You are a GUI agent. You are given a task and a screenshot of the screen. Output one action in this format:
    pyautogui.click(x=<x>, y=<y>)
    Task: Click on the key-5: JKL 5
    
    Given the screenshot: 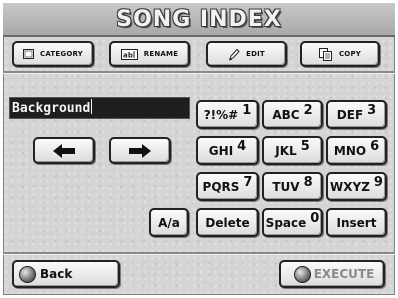 What is the action you would take?
    pyautogui.click(x=292, y=150)
    